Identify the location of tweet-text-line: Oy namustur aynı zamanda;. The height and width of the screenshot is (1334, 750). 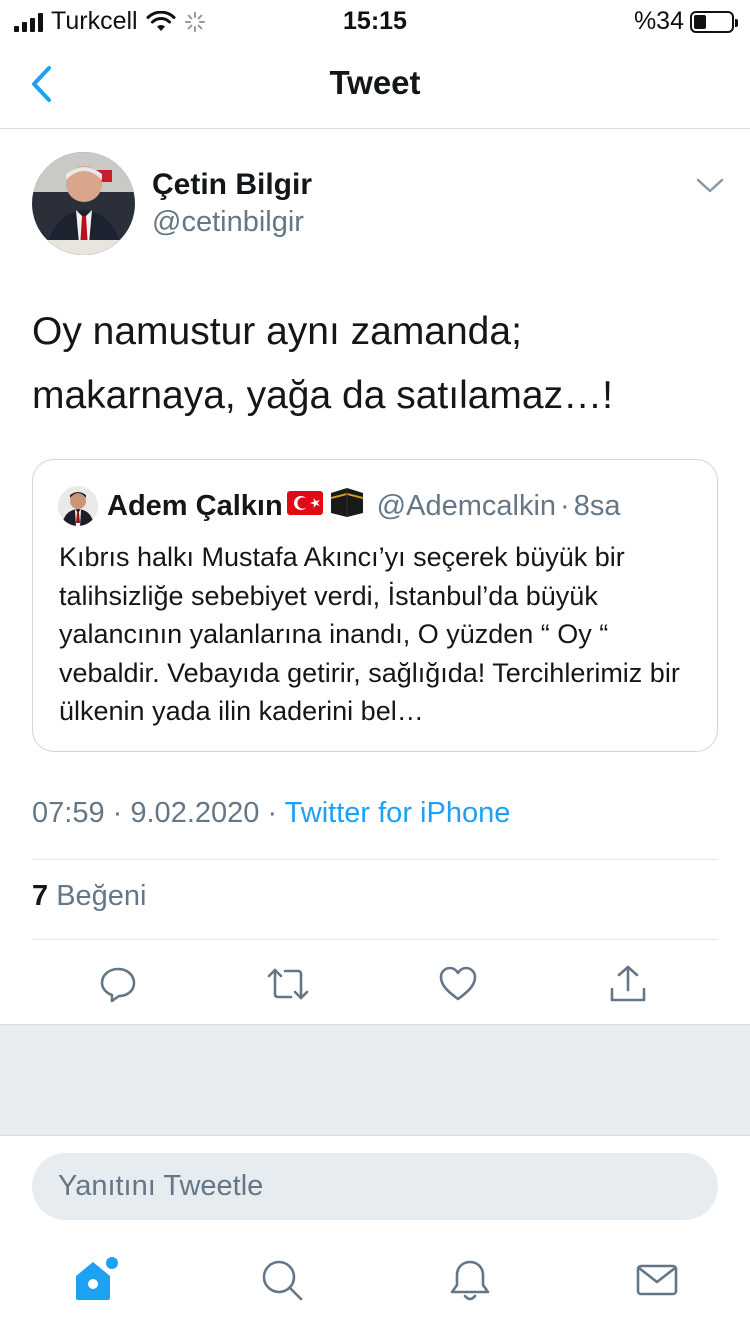
(277, 331).